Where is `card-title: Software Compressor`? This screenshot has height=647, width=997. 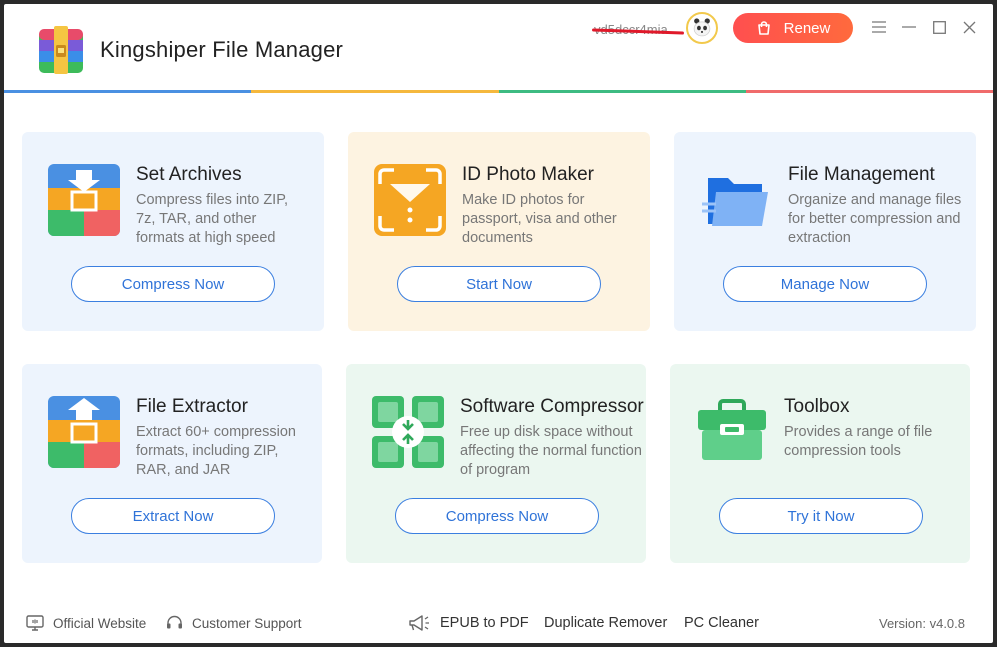
card-title: Software Compressor is located at coordinates (552, 406).